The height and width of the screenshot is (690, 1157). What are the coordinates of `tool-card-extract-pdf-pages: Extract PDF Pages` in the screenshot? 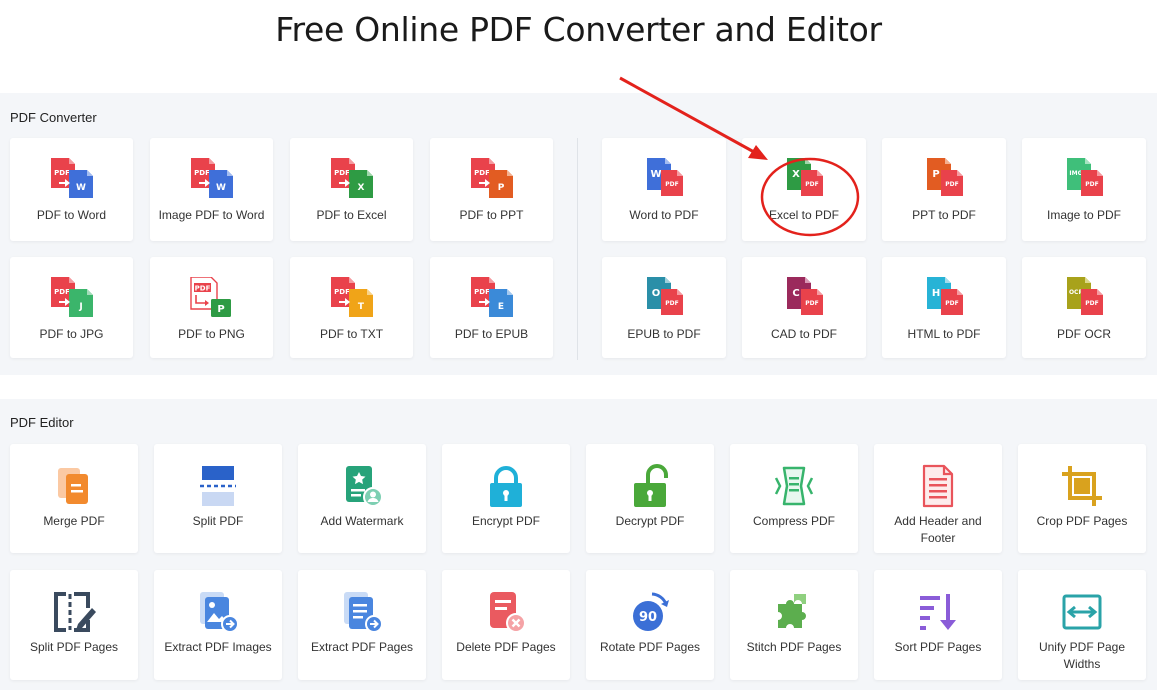 It's located at (362, 625).